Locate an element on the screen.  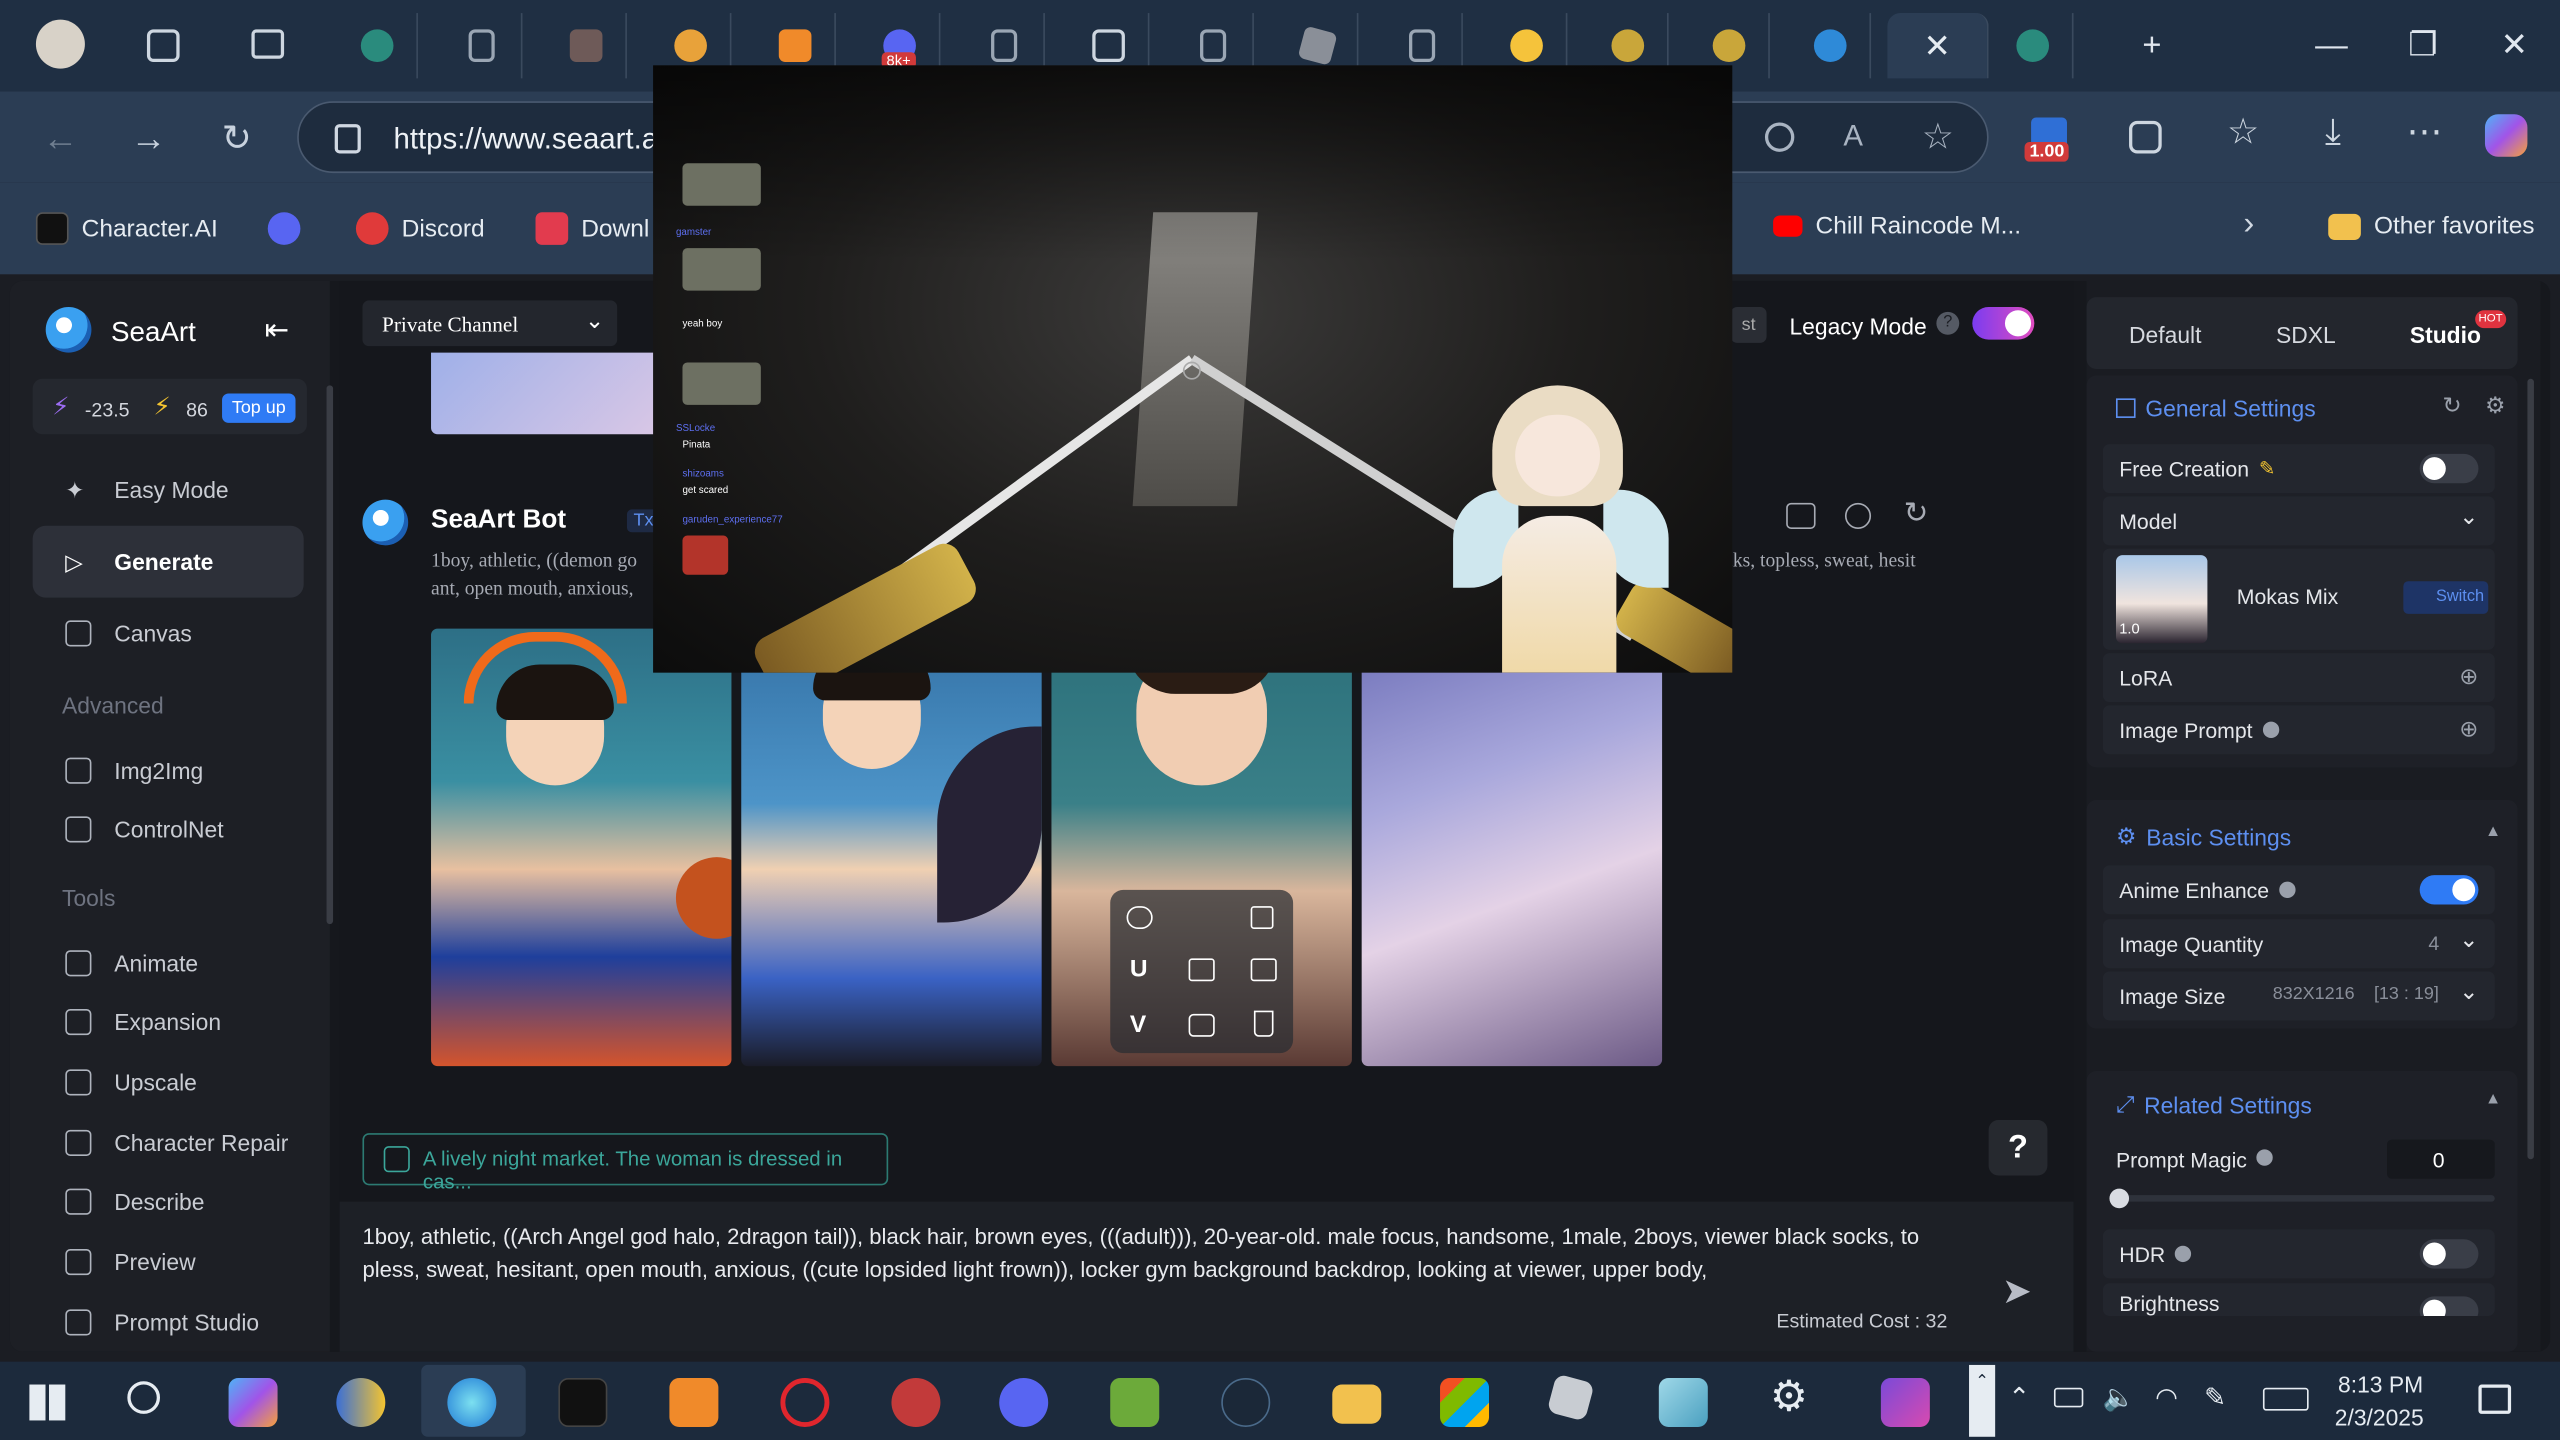
roblox-icon is located at coordinates (1570, 1397).